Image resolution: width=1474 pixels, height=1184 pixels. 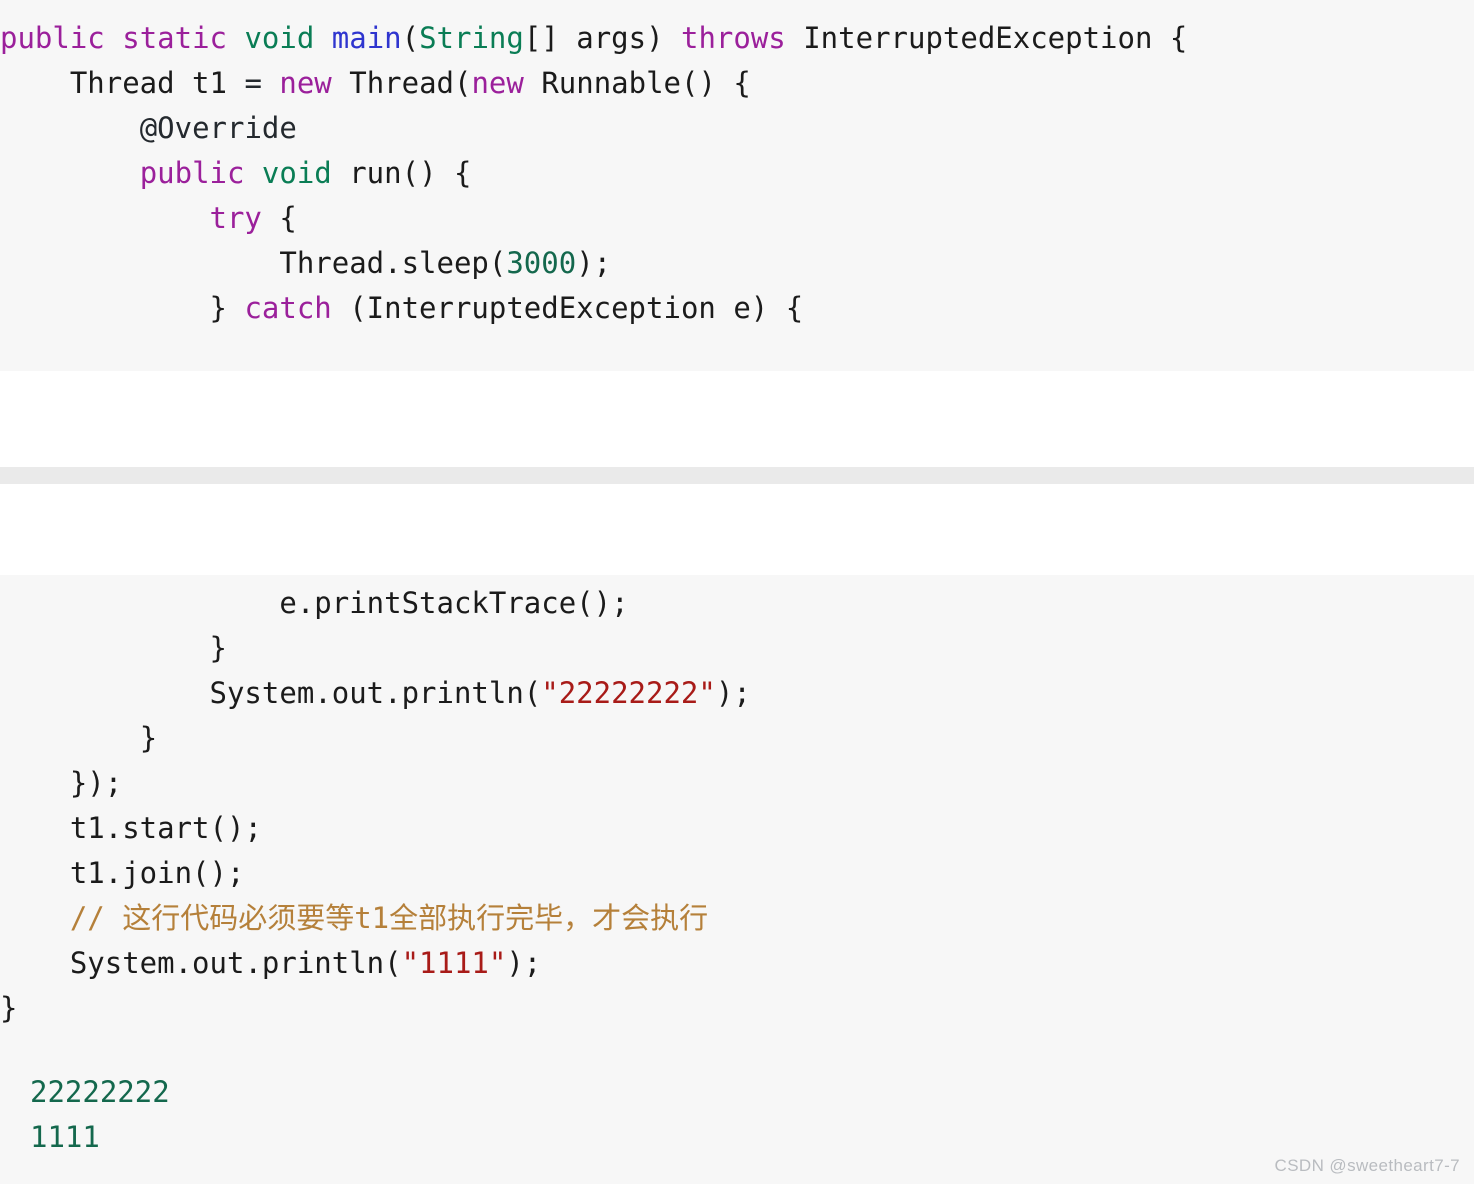 I want to click on code-line: } catch (InterruptedException e) {, so click(x=737, y=308).